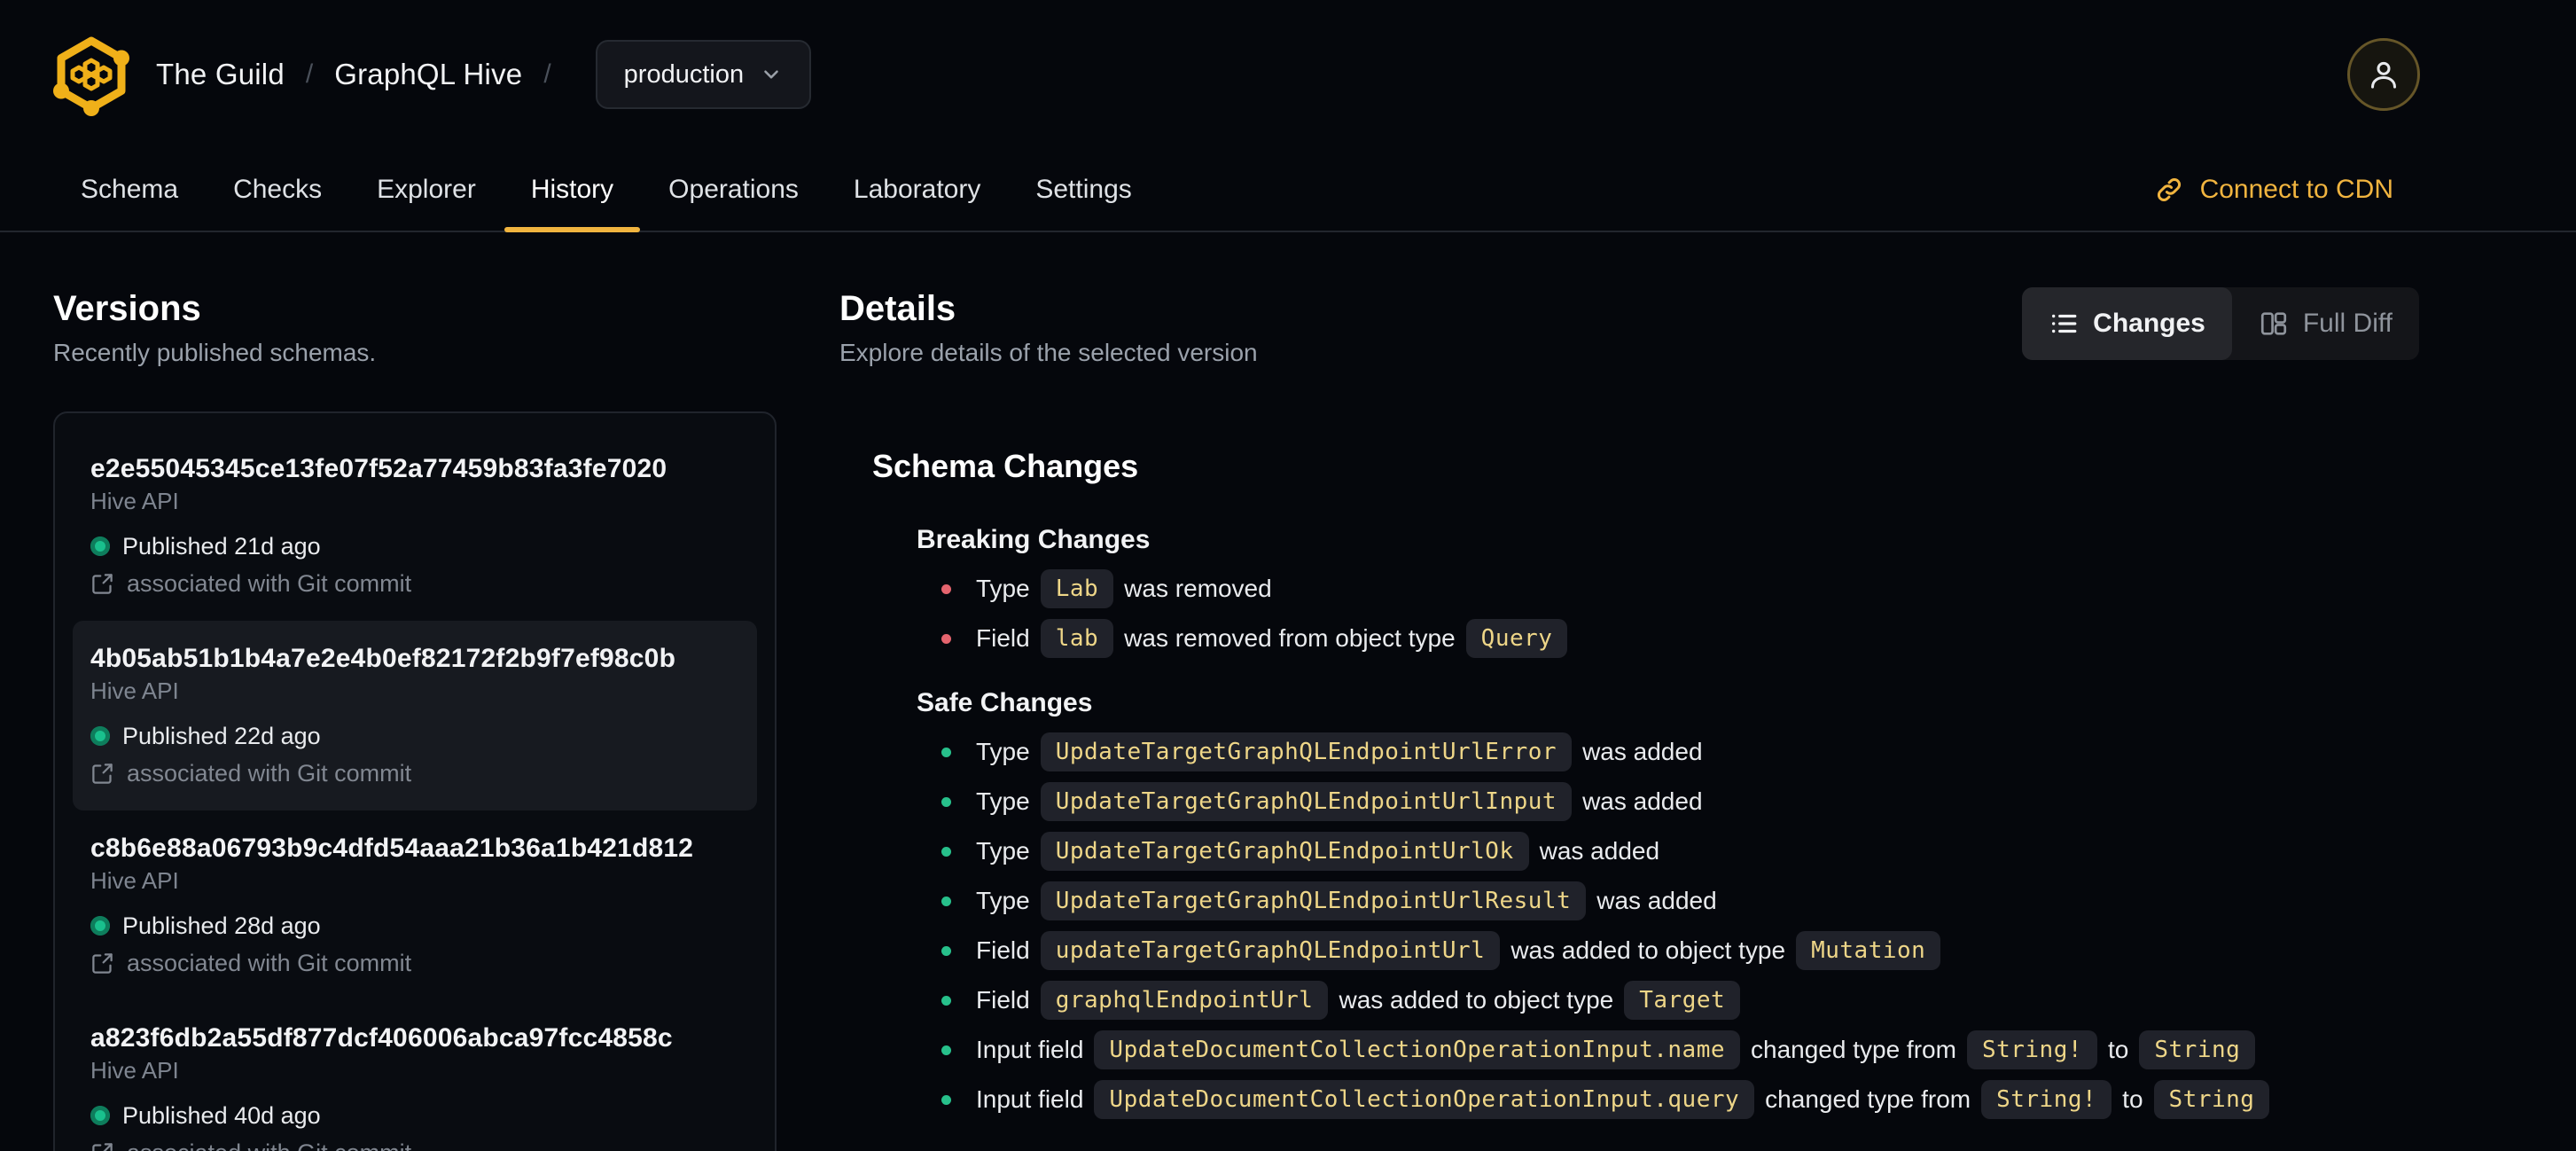  Describe the element at coordinates (221, 1115) in the screenshot. I see `version-published-label: Published 40d ago` at that location.